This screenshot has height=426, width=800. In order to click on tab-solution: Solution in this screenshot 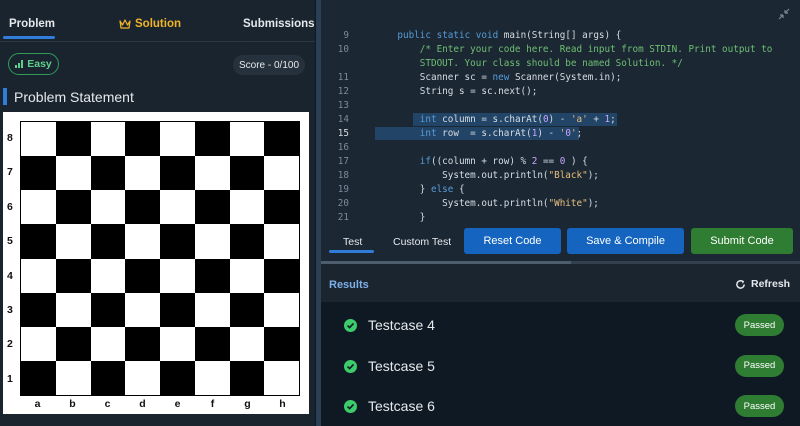, I will do `click(150, 24)`.